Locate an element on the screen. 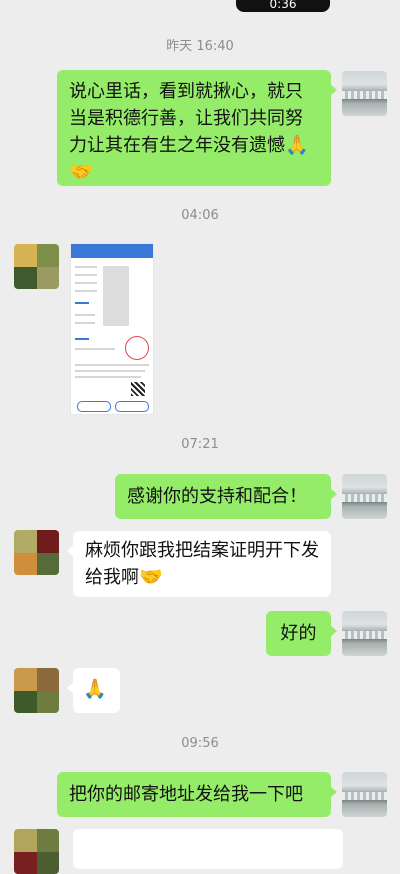 The width and height of the screenshot is (400, 874). emoji: 🤝 is located at coordinates (151, 577).